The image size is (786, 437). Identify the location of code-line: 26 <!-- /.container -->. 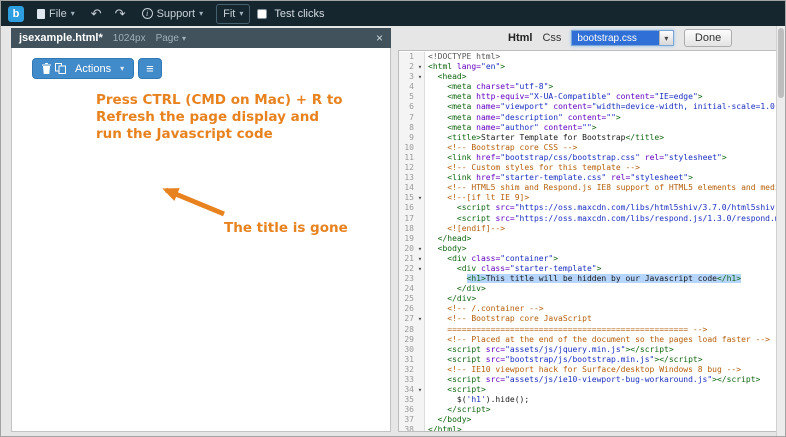
(592, 309).